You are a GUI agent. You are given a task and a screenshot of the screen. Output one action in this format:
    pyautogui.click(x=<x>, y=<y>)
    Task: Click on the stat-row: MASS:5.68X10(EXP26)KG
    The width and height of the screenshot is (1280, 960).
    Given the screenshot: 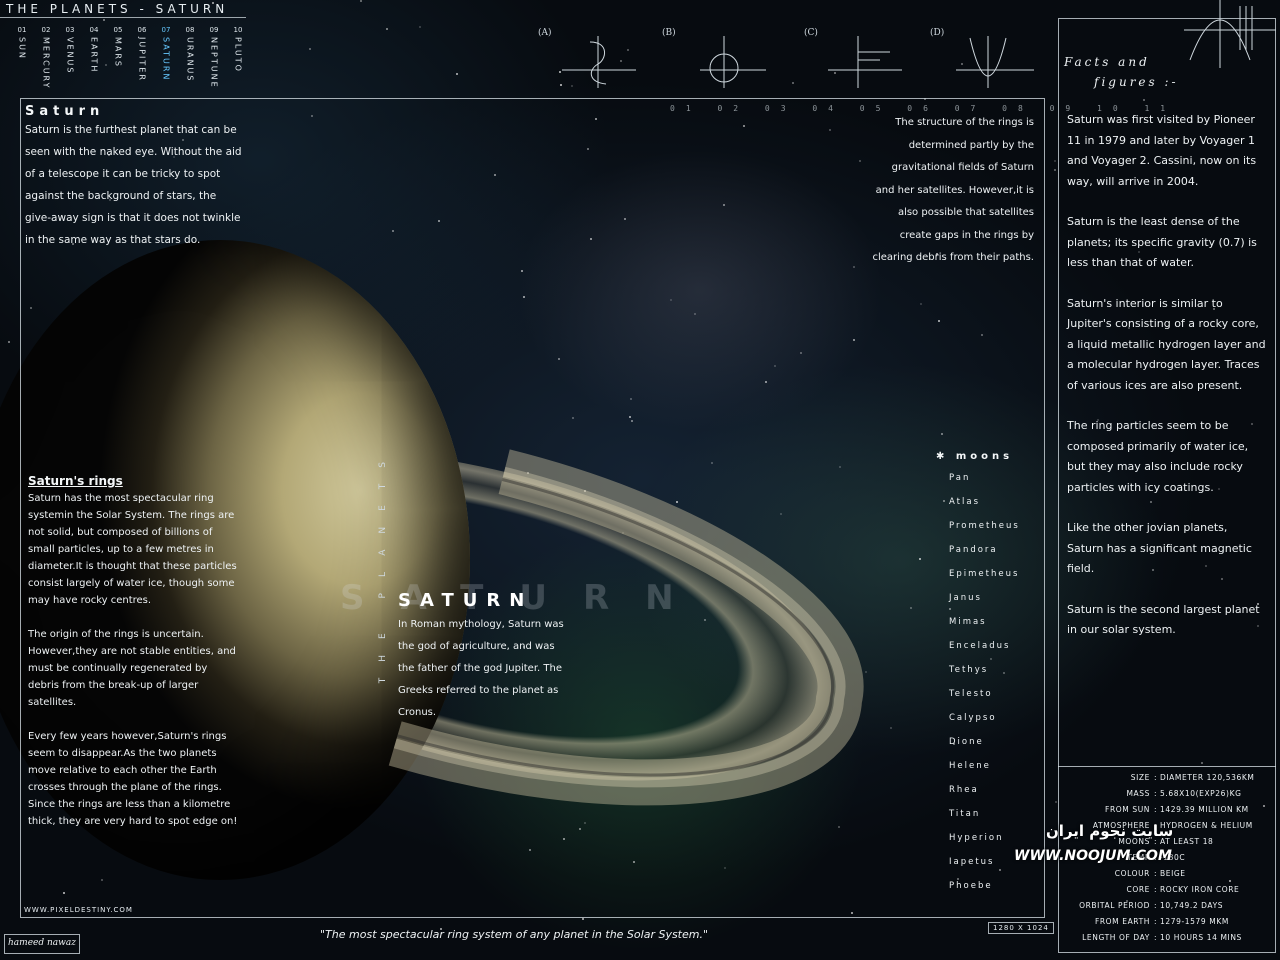 What is the action you would take?
    pyautogui.click(x=1168, y=794)
    